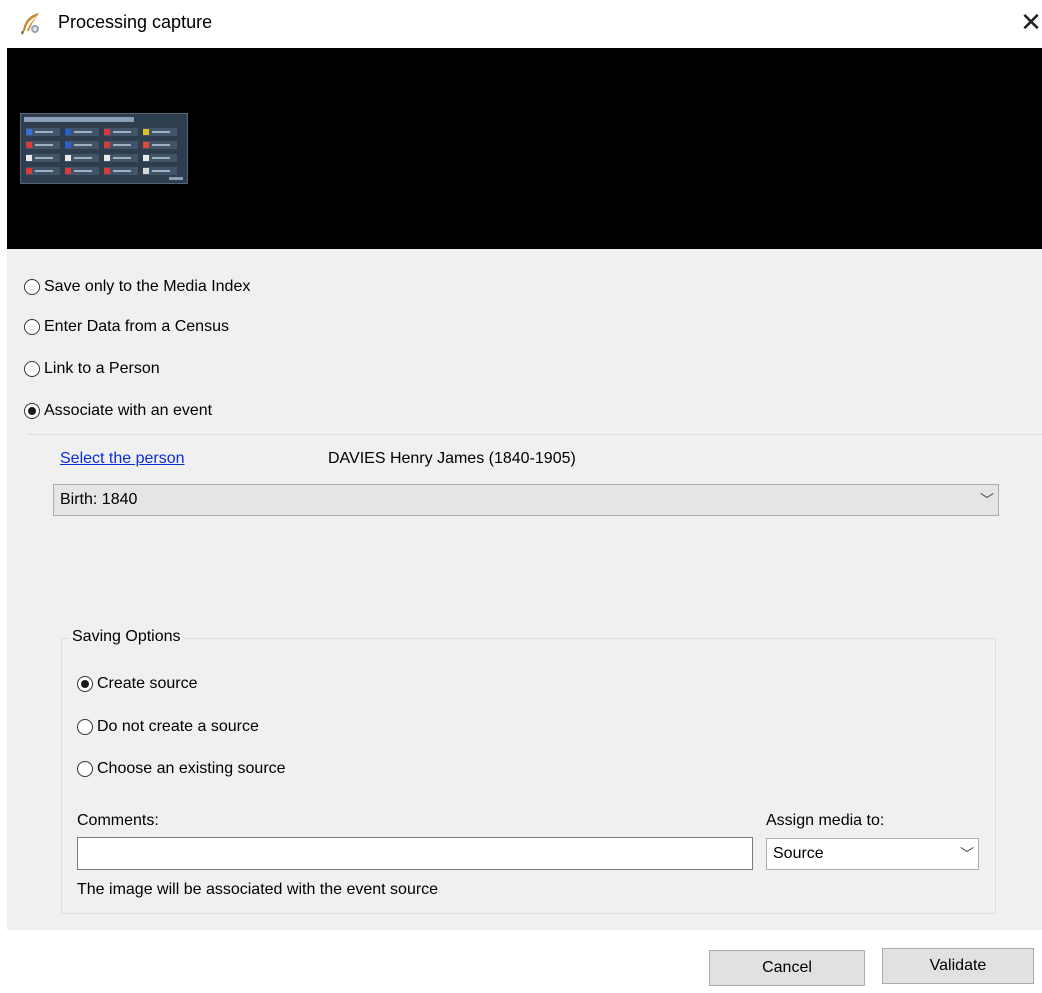 This screenshot has height=993, width=1042. Describe the element at coordinates (872, 854) in the screenshot. I see `assign-media-select: Source ﹀` at that location.